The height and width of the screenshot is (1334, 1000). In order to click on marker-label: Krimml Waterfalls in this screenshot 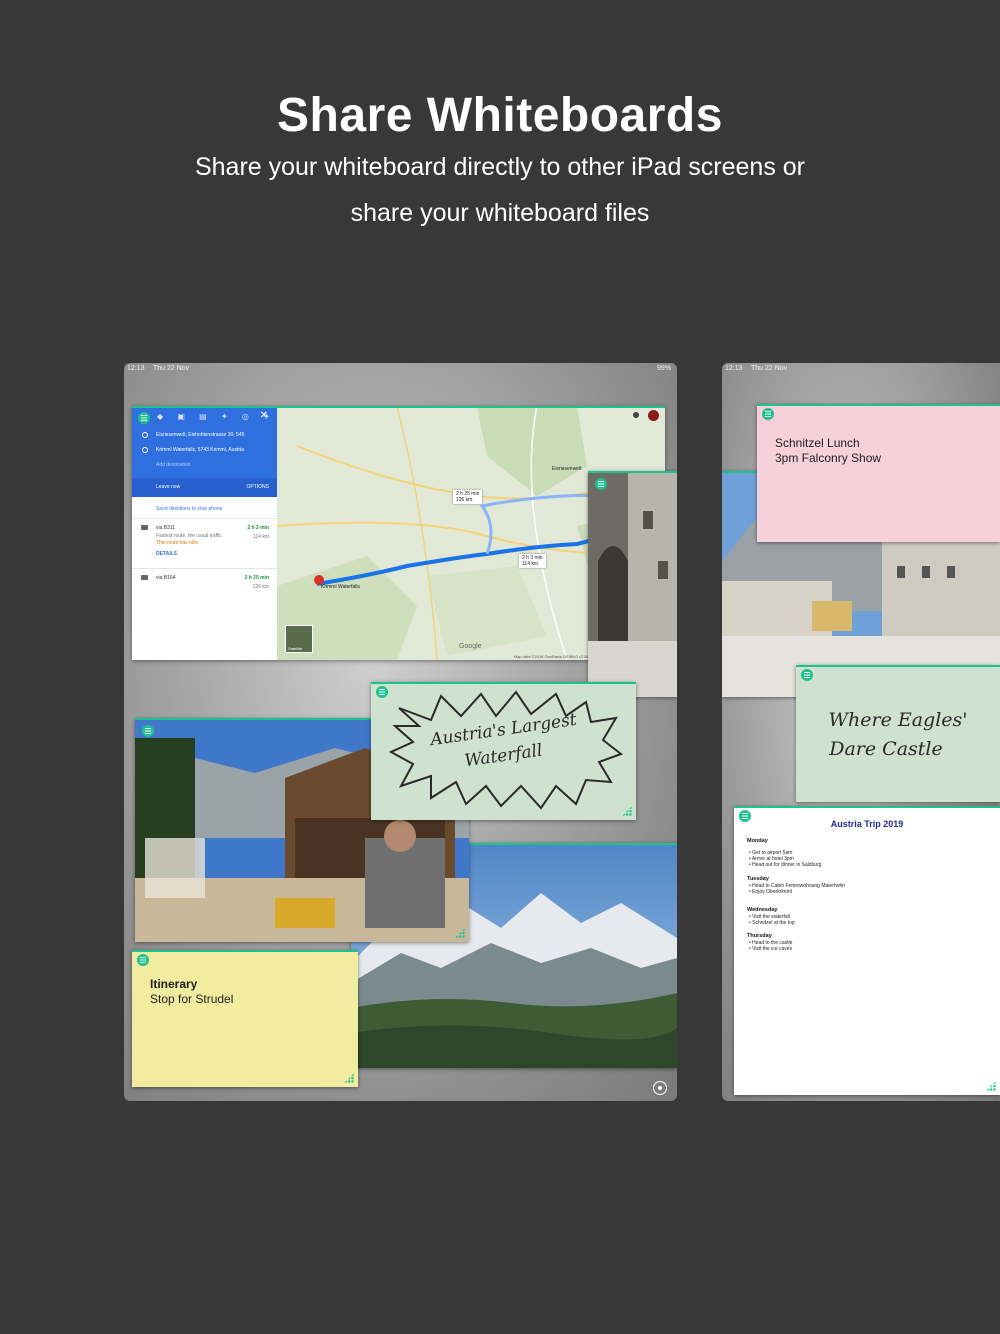, I will do `click(340, 587)`.